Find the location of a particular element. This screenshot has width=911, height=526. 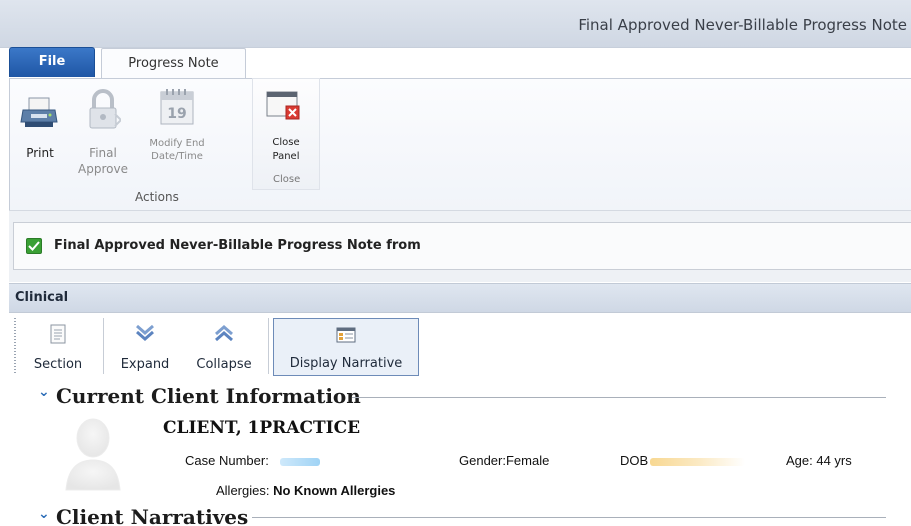

allergies-label: Allergies: is located at coordinates (243, 490).